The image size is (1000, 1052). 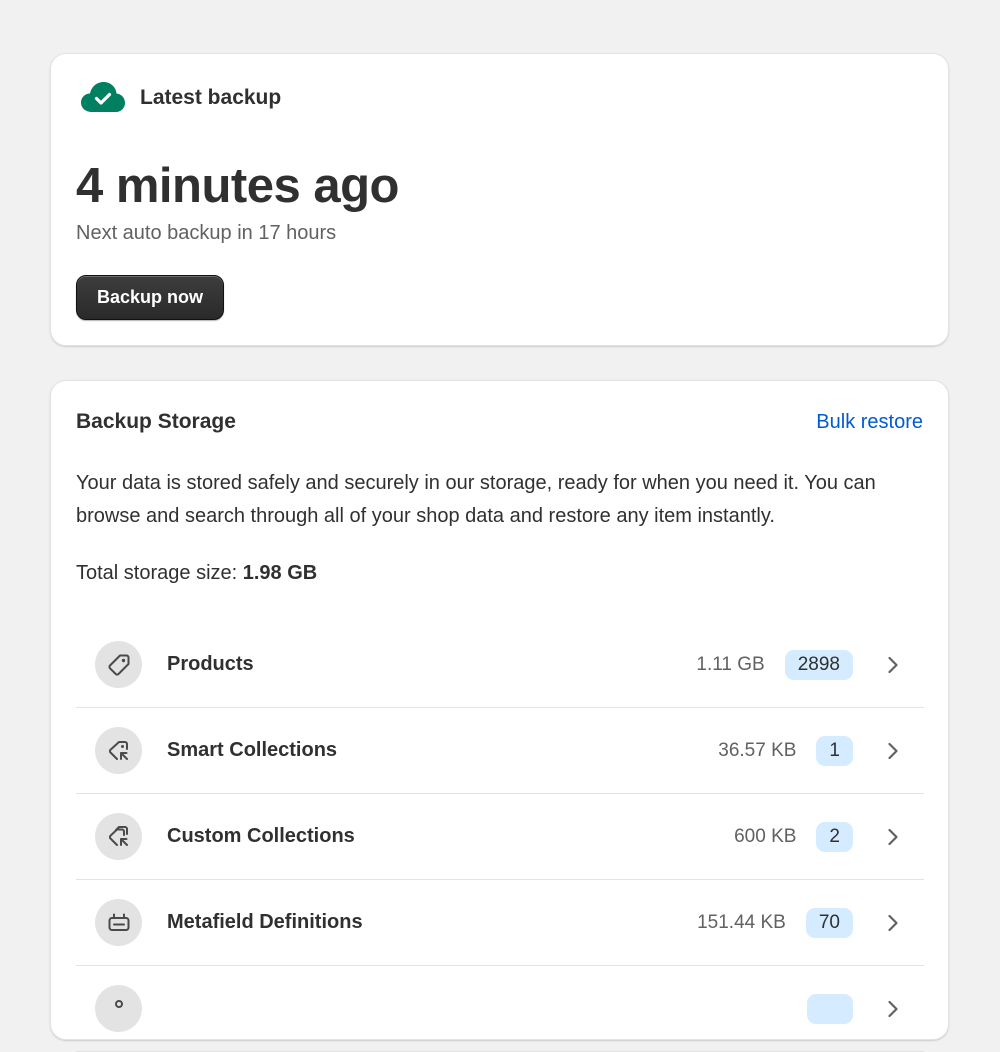 What do you see at coordinates (280, 573) in the screenshot?
I see `total-storage-value: 1.98 GB` at bounding box center [280, 573].